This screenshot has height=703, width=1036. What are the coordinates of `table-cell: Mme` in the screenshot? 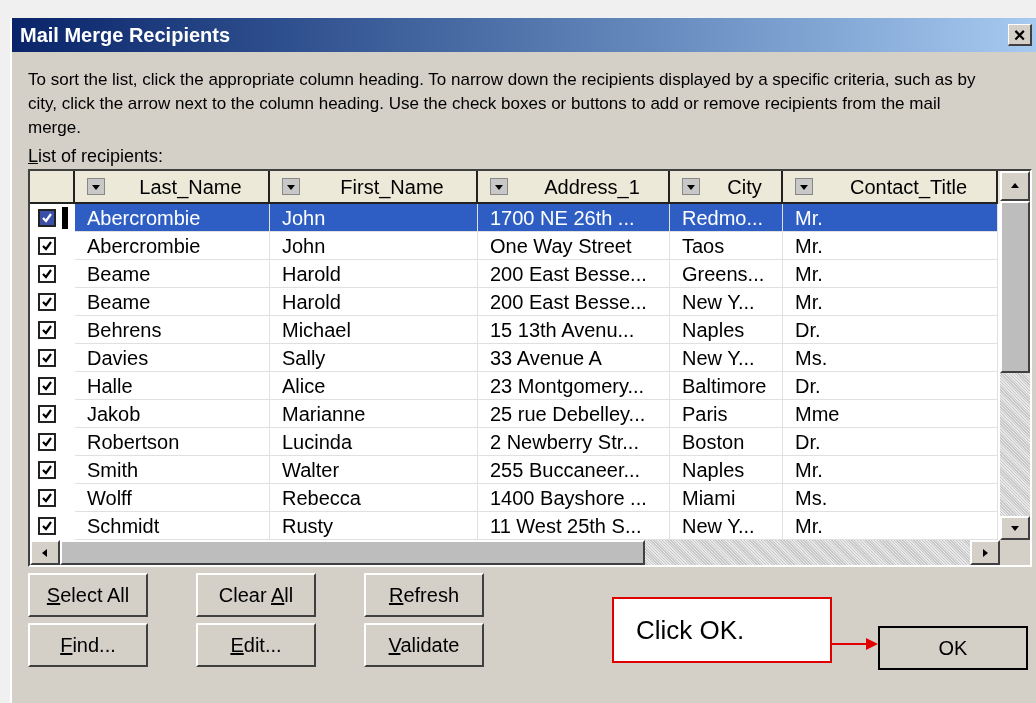 It's located at (890, 414).